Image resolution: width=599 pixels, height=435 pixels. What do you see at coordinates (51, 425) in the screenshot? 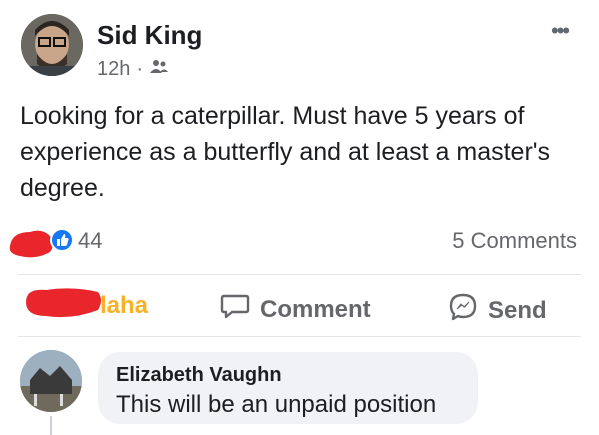
I see `thread-line` at bounding box center [51, 425].